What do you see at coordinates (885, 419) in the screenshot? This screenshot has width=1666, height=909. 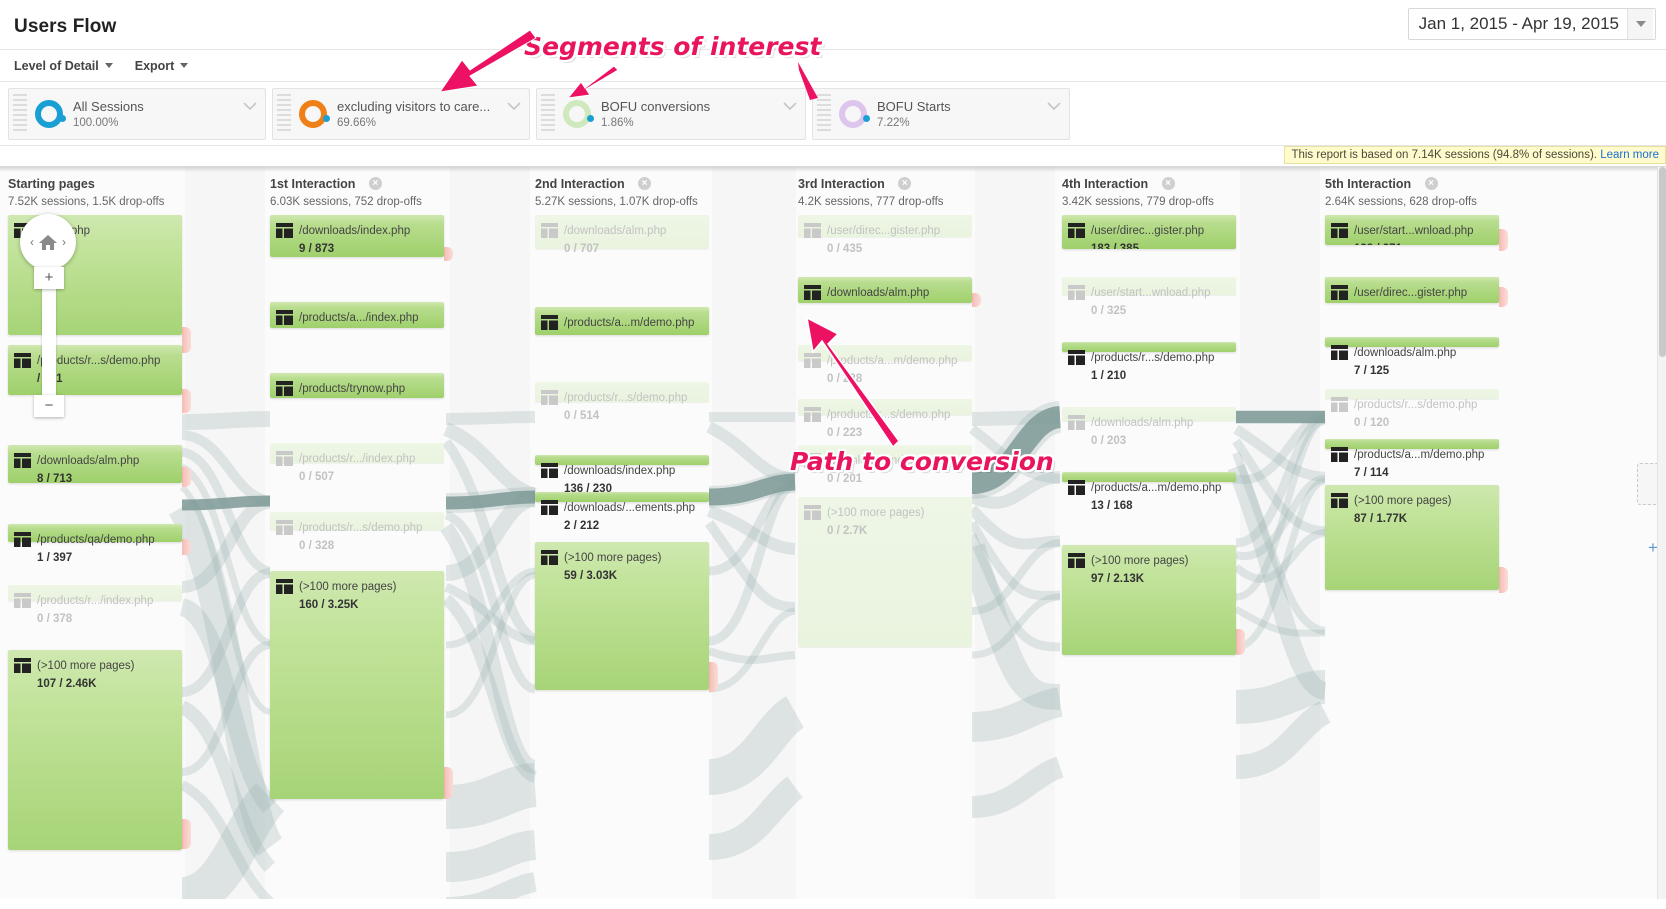 I see `flow-node: /products/r...s/demo.php 0 / 223` at bounding box center [885, 419].